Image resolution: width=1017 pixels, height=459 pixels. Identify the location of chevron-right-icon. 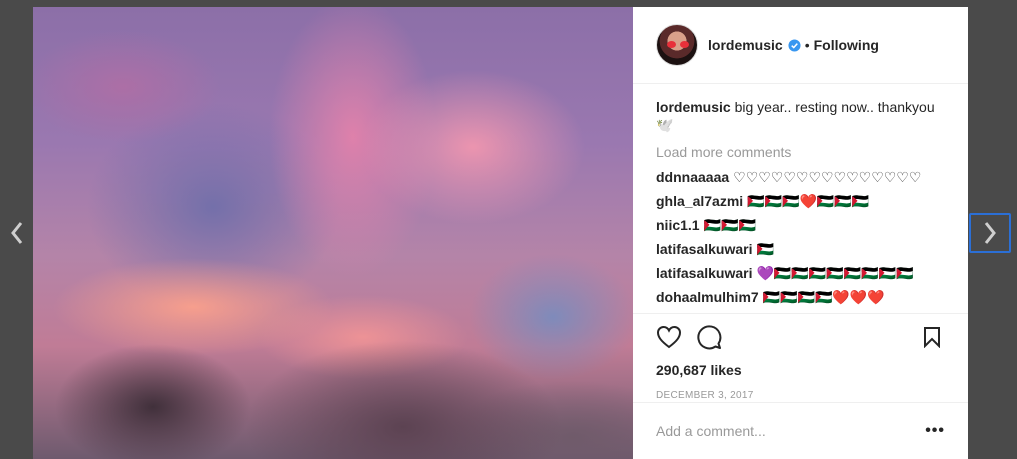
(990, 233).